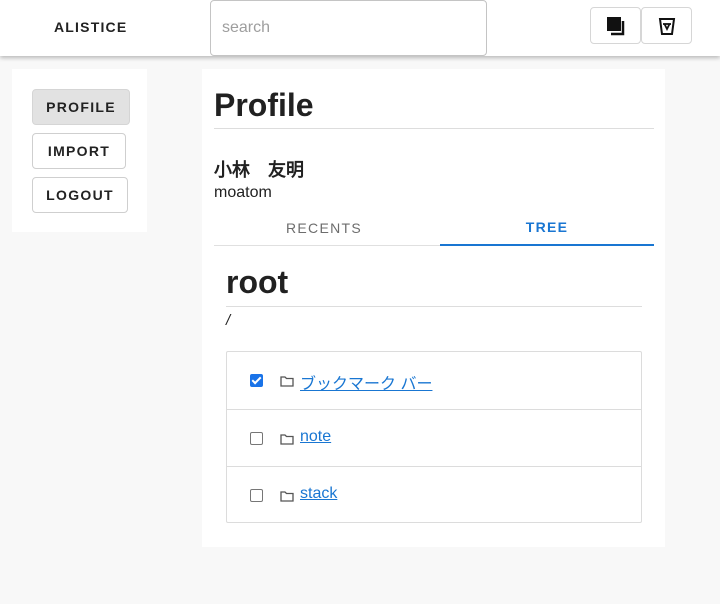  I want to click on top-app-bar: ALISTICE, so click(360, 28).